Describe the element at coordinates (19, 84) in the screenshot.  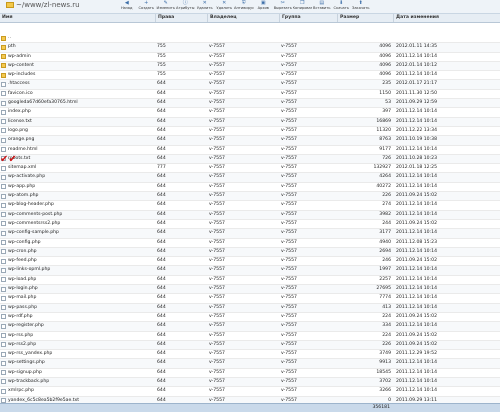
I see `cell-name: .htaccess` at that location.